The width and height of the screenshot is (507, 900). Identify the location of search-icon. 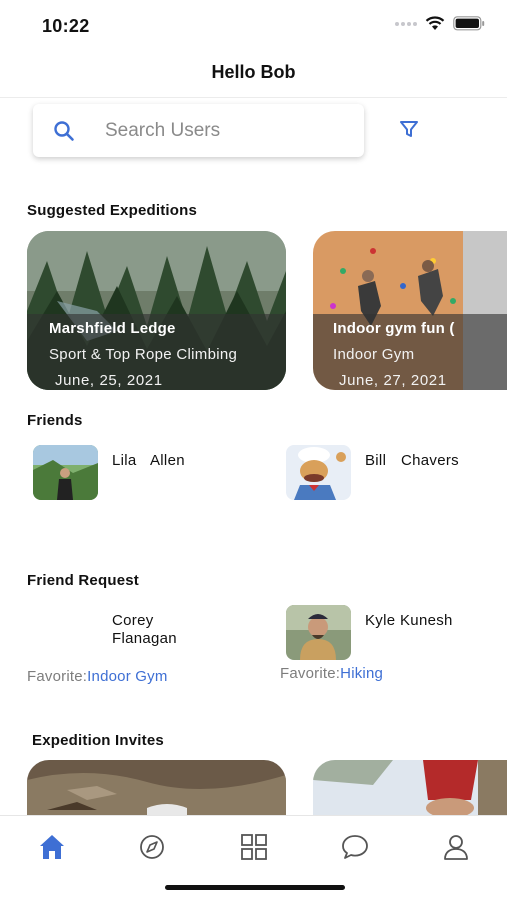
(64, 130).